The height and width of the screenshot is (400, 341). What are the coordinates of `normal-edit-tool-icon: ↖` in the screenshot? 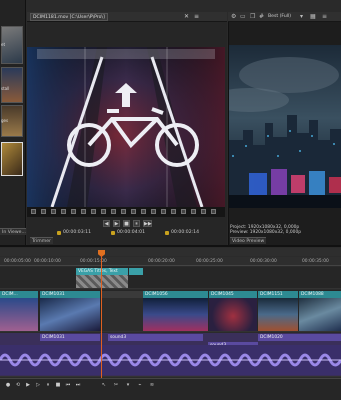 It's located at (104, 385).